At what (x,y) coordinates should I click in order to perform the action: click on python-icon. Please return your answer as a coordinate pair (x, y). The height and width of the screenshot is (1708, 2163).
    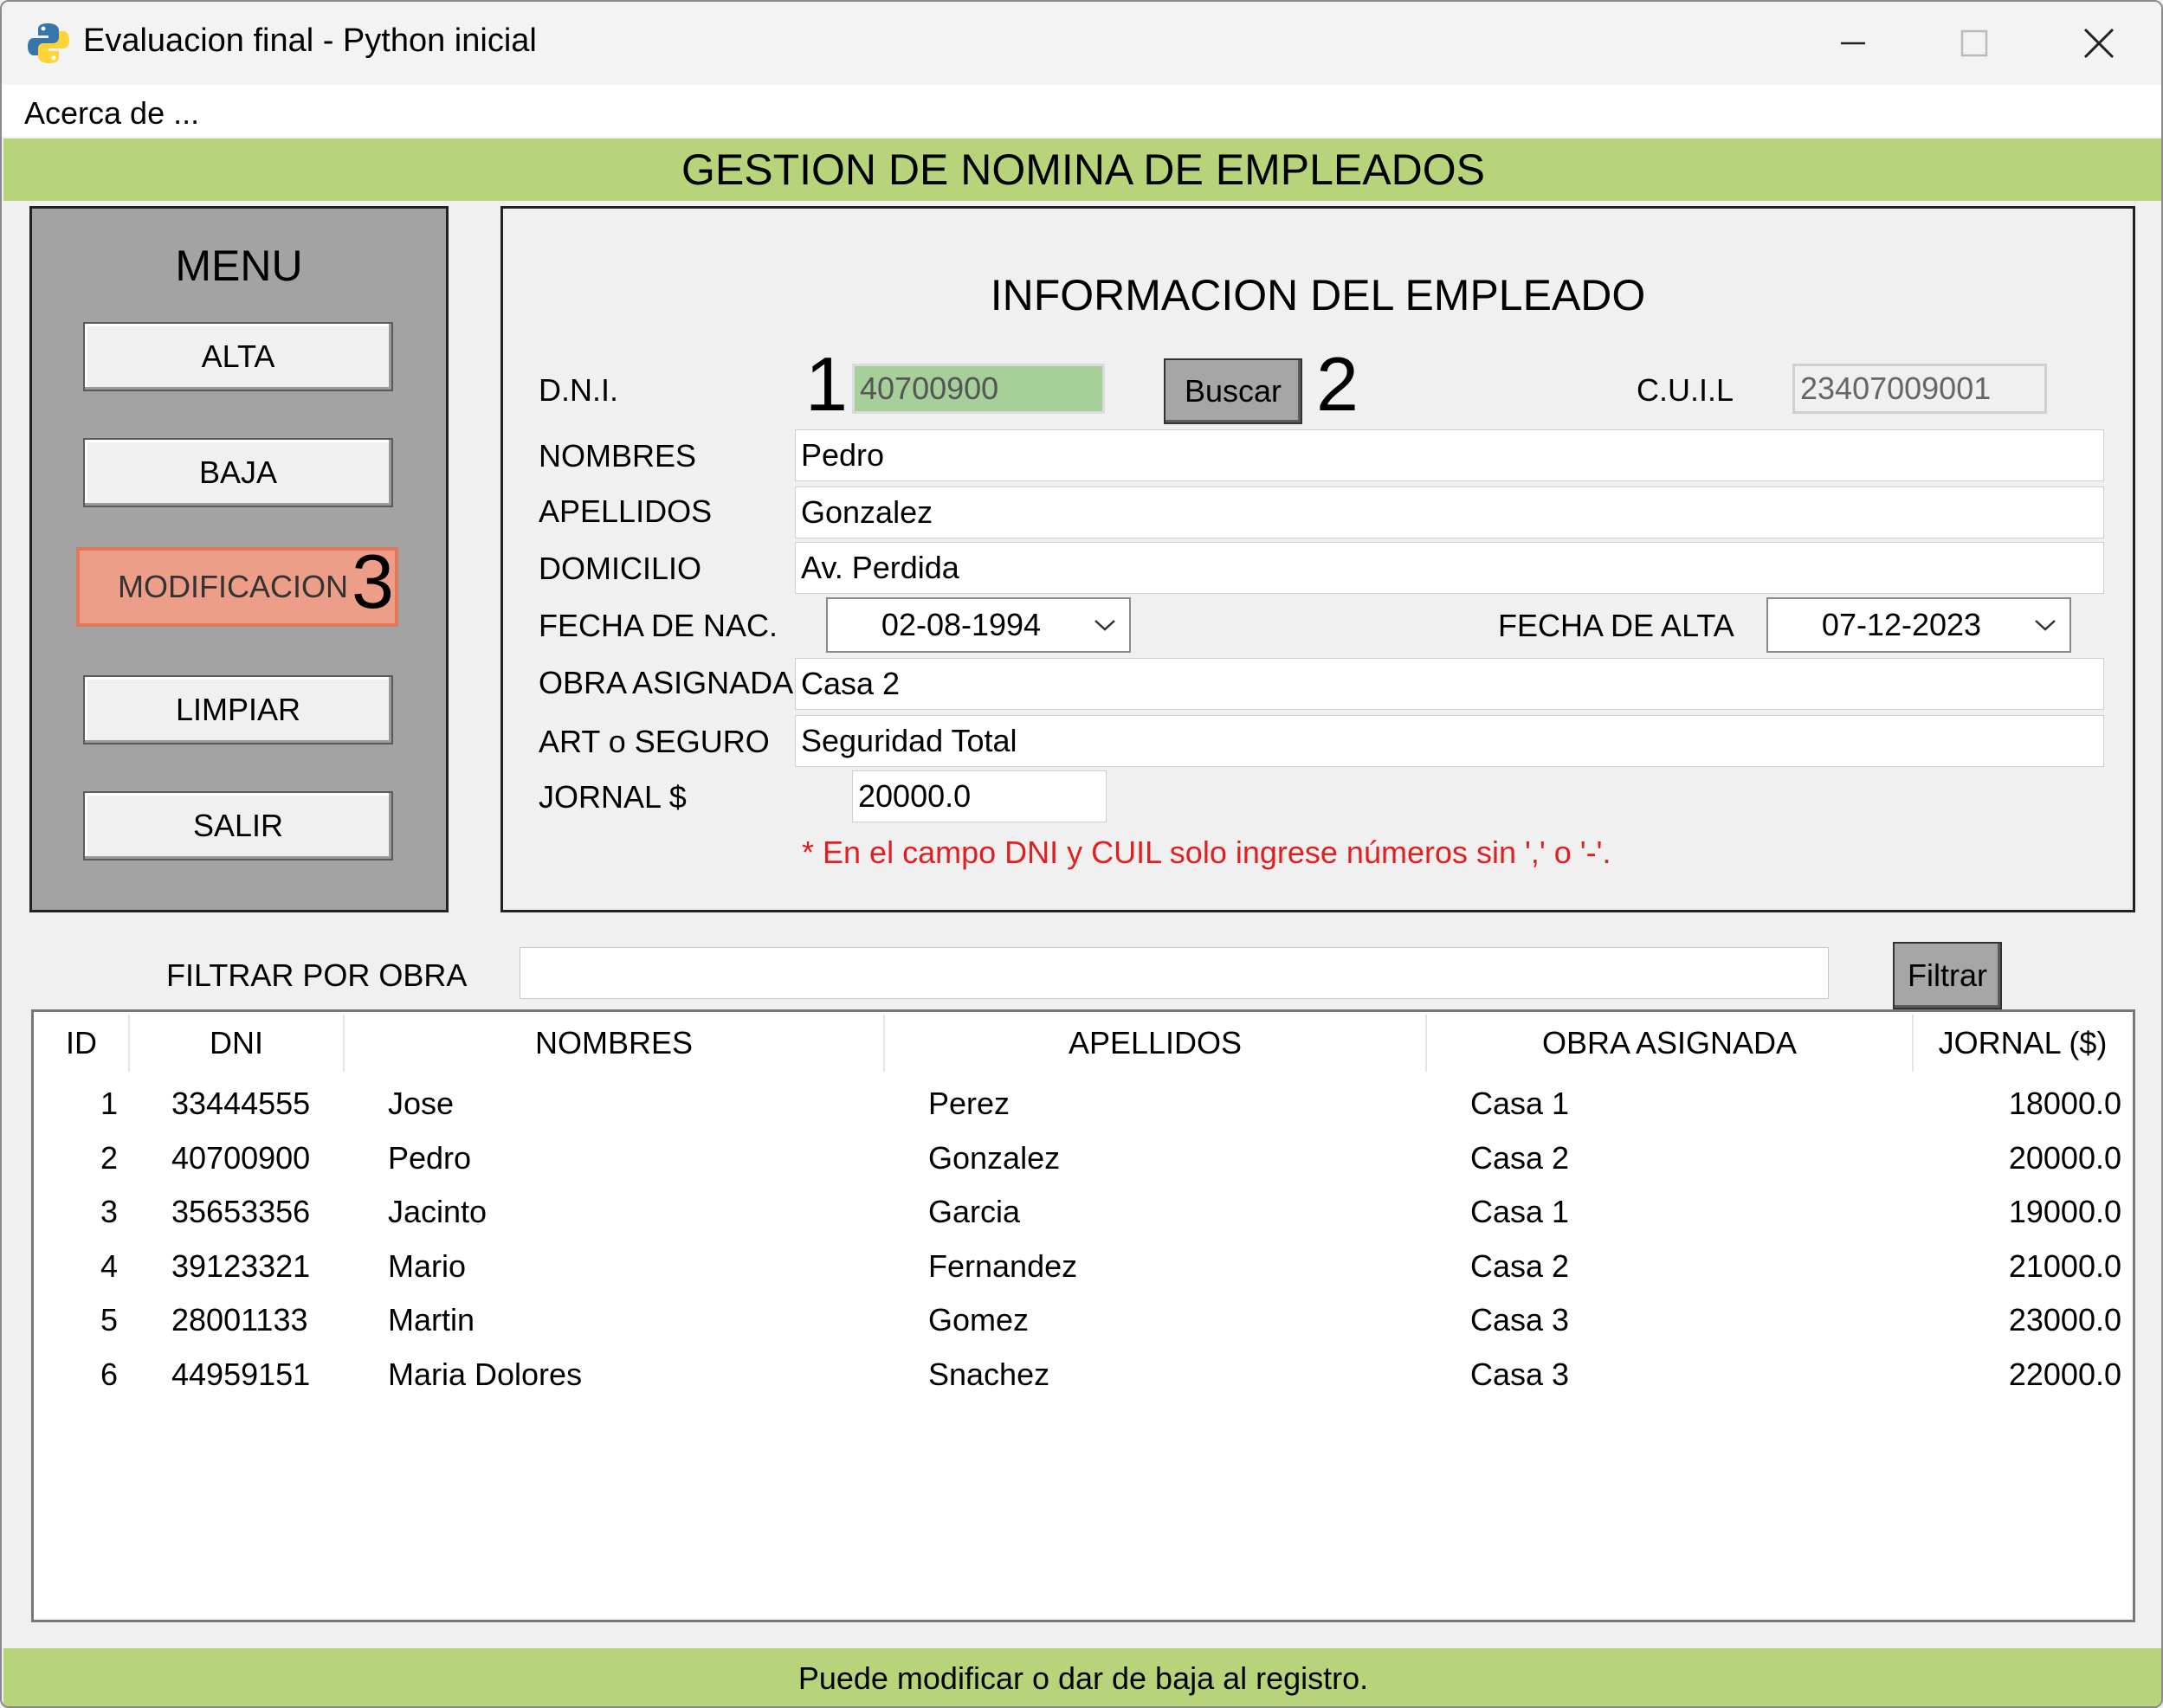
    Looking at the image, I should click on (49, 43).